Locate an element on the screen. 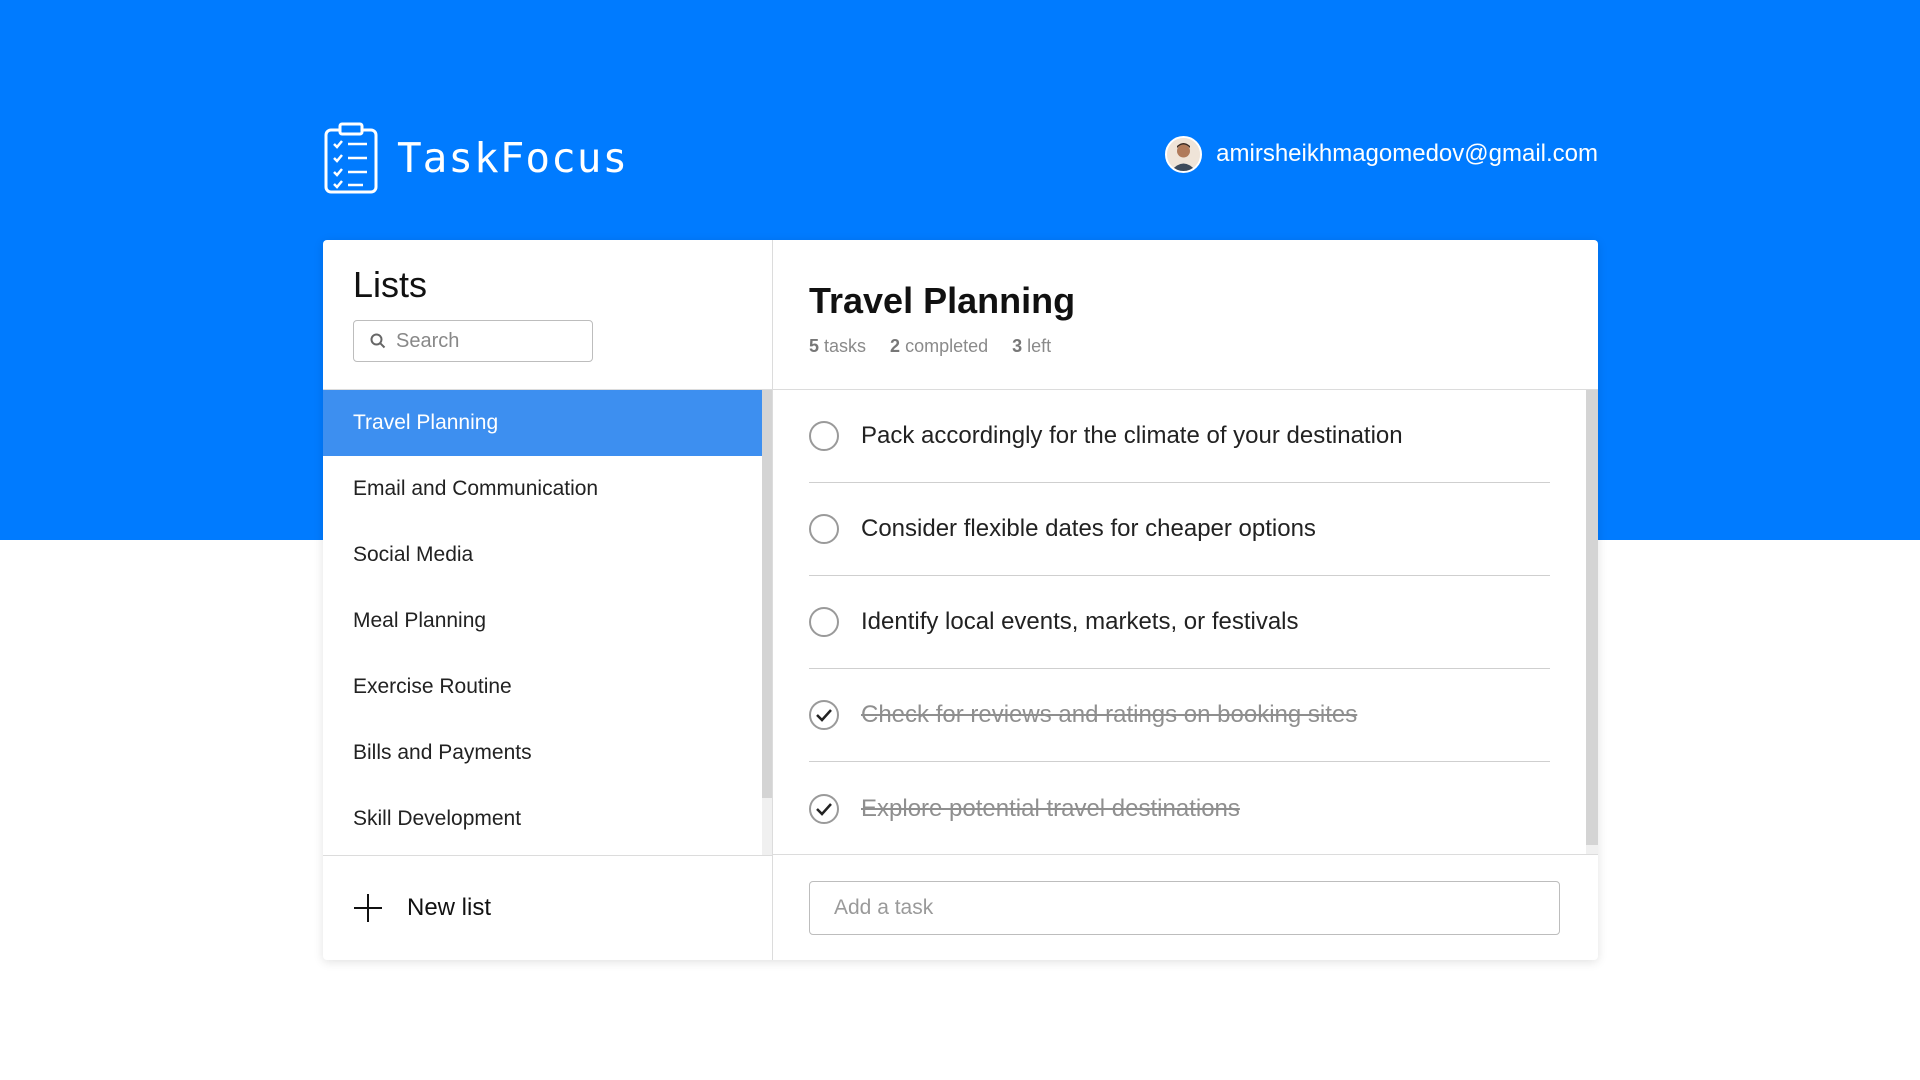  tasks-label: tasks is located at coordinates (845, 346).